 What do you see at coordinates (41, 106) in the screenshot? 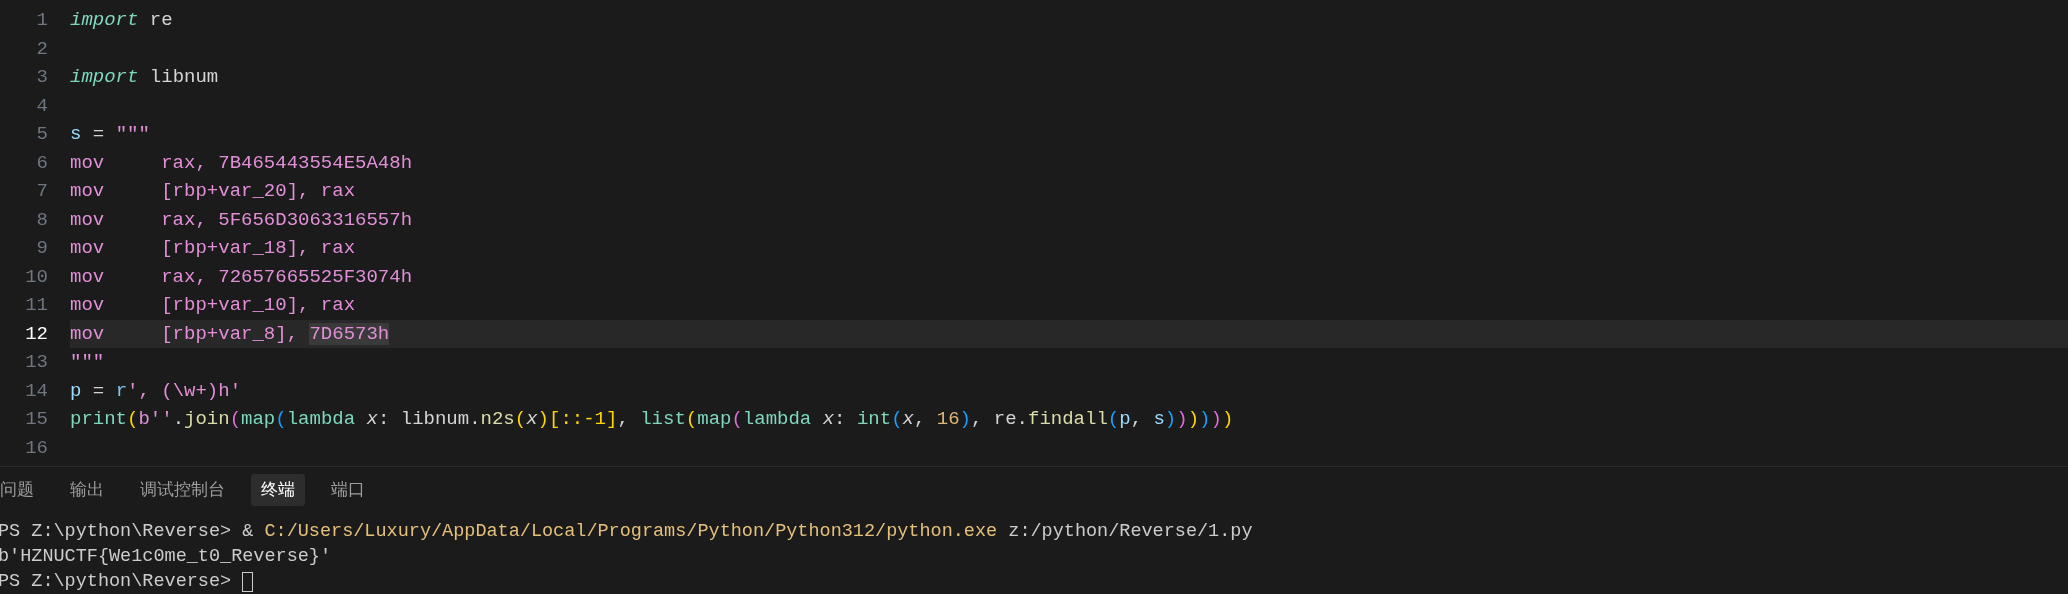
I see `line-number: 4` at bounding box center [41, 106].